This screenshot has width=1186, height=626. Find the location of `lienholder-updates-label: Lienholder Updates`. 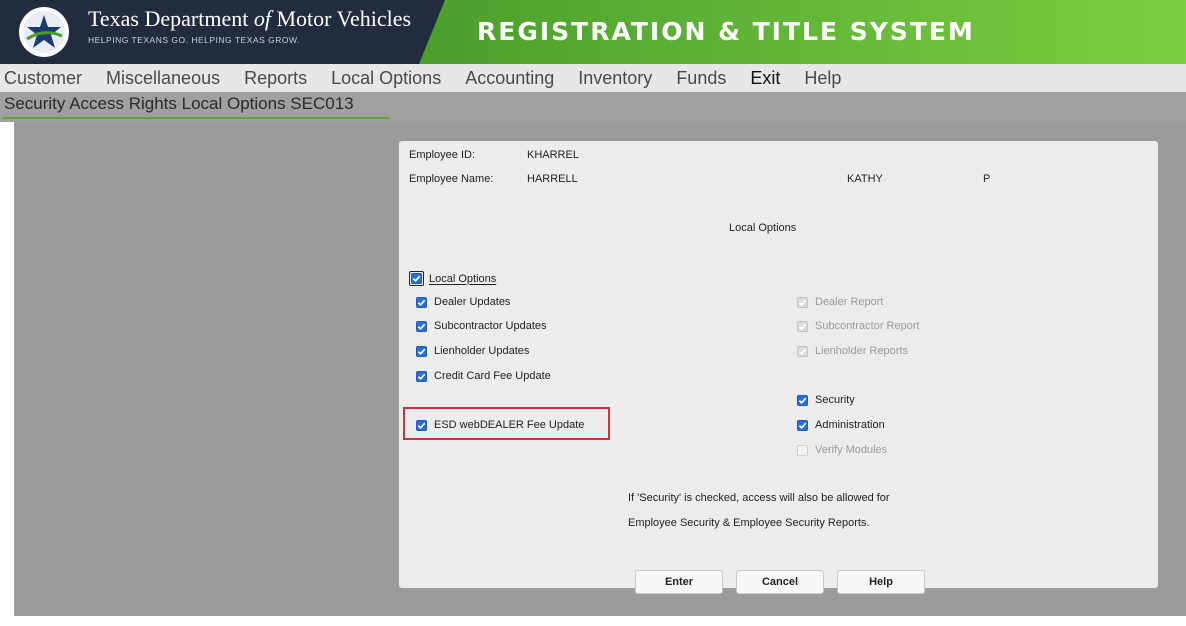

lienholder-updates-label: Lienholder Updates is located at coordinates (482, 351).